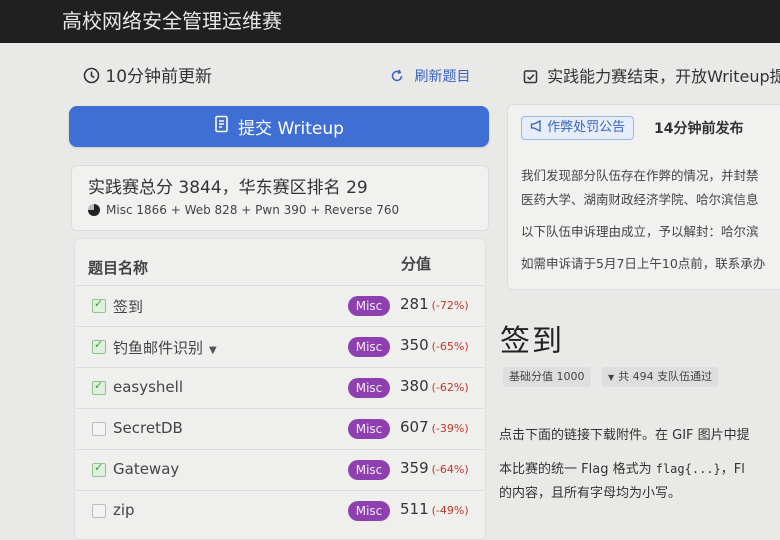  What do you see at coordinates (159, 77) in the screenshot?
I see `update-time: 10分钟前更新` at bounding box center [159, 77].